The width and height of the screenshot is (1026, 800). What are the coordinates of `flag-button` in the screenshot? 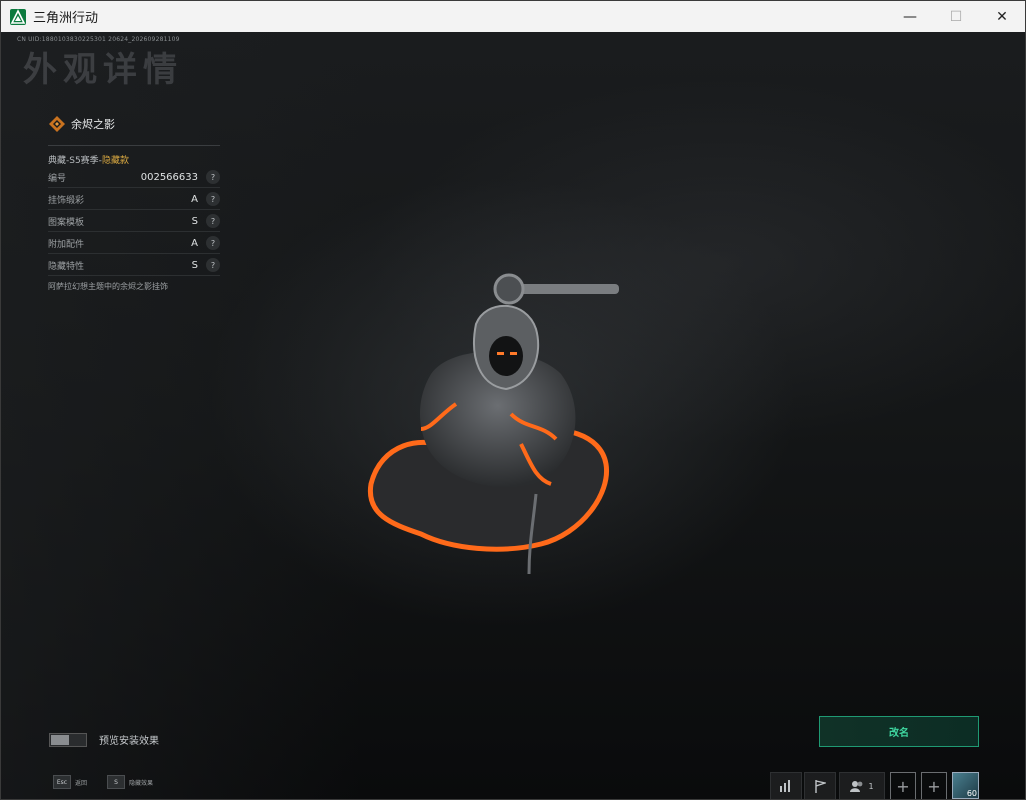 It's located at (820, 785).